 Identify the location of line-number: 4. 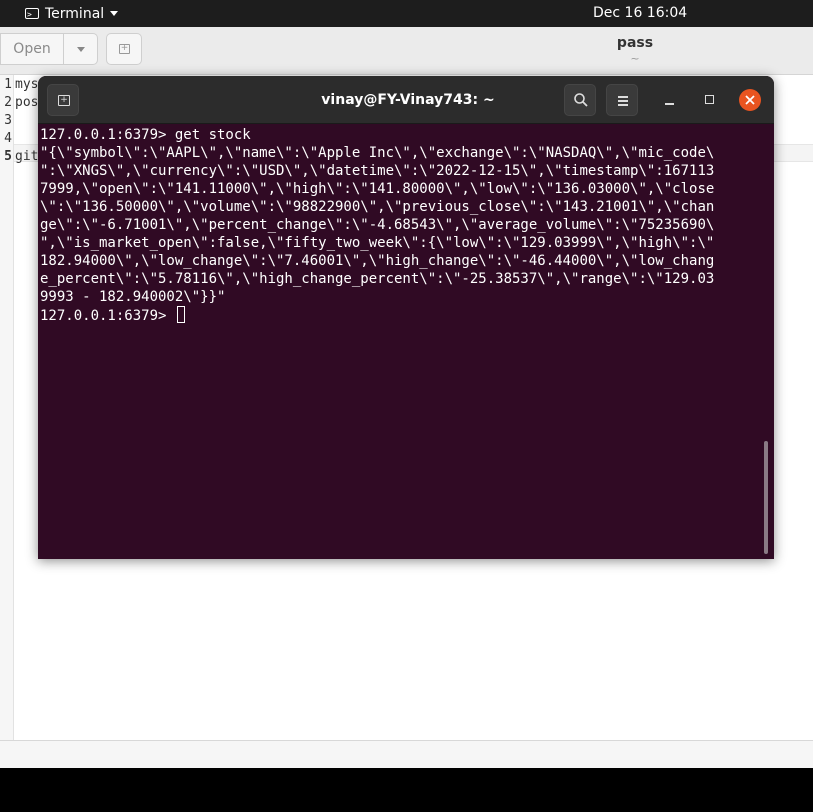
(8, 138).